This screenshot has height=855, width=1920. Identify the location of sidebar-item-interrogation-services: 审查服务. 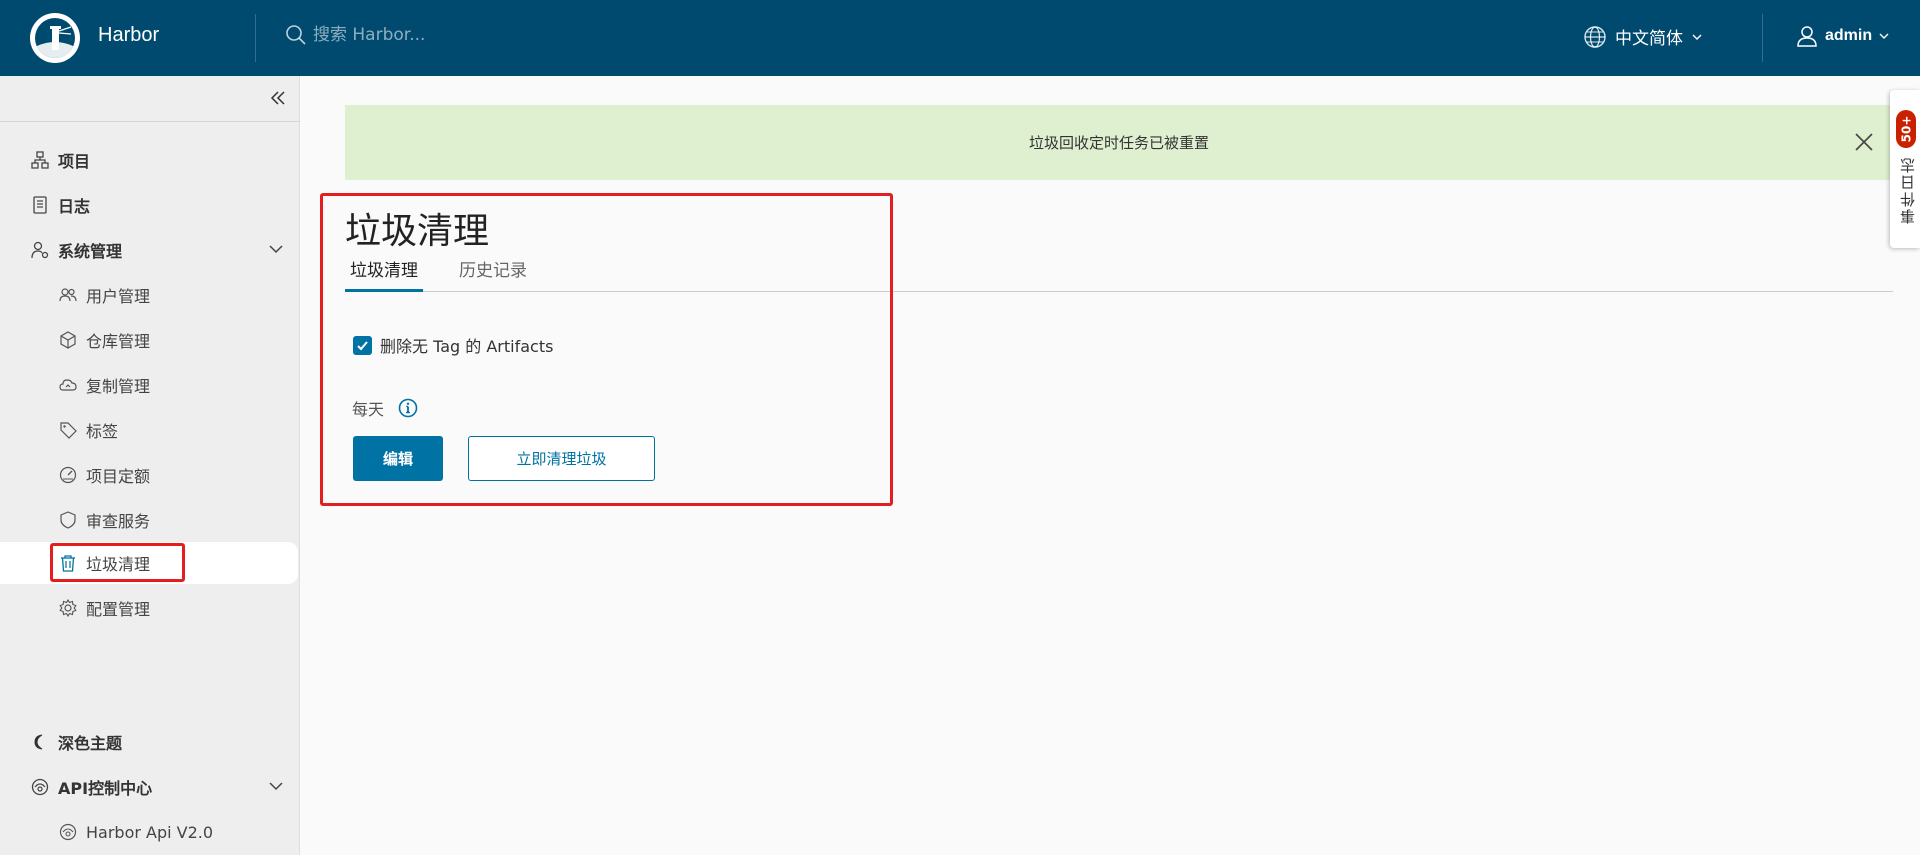
(150, 520).